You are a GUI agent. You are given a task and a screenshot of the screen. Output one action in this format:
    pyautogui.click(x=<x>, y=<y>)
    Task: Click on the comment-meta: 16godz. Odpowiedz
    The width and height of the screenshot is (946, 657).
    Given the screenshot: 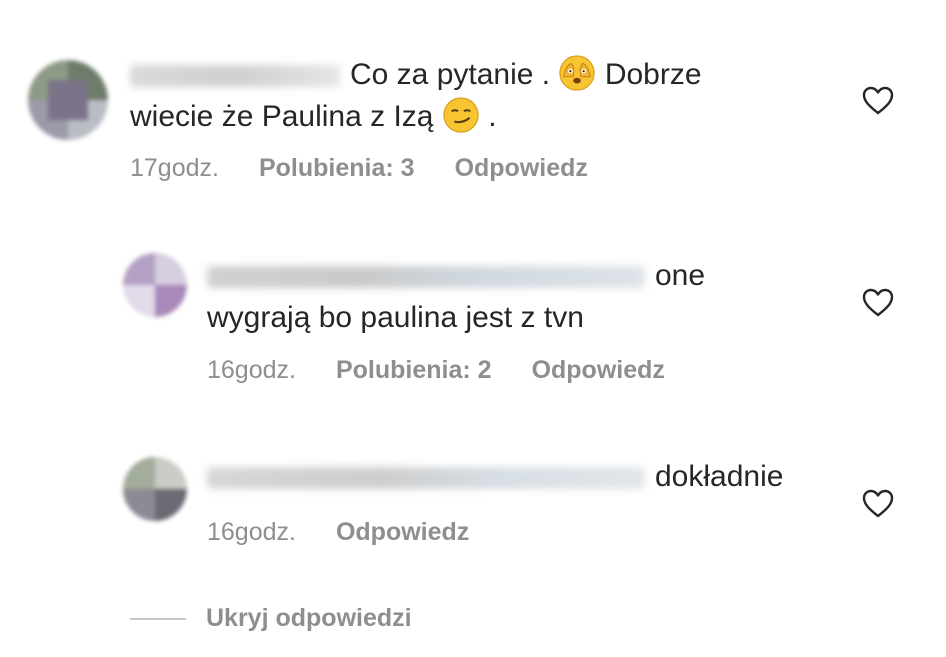 What is the action you would take?
    pyautogui.click(x=358, y=532)
    